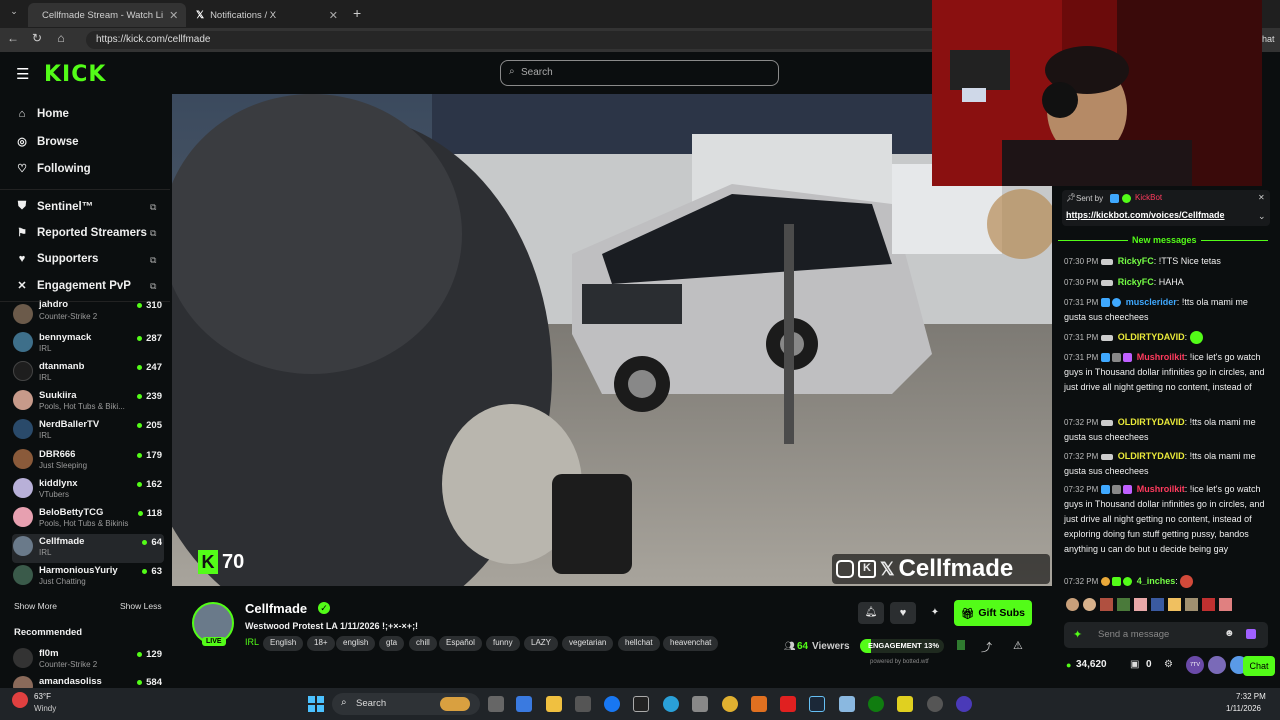 The height and width of the screenshot is (720, 1280). What do you see at coordinates (88, 461) in the screenshot?
I see `following-channel: DBR666 Just Sleeping 179` at bounding box center [88, 461].